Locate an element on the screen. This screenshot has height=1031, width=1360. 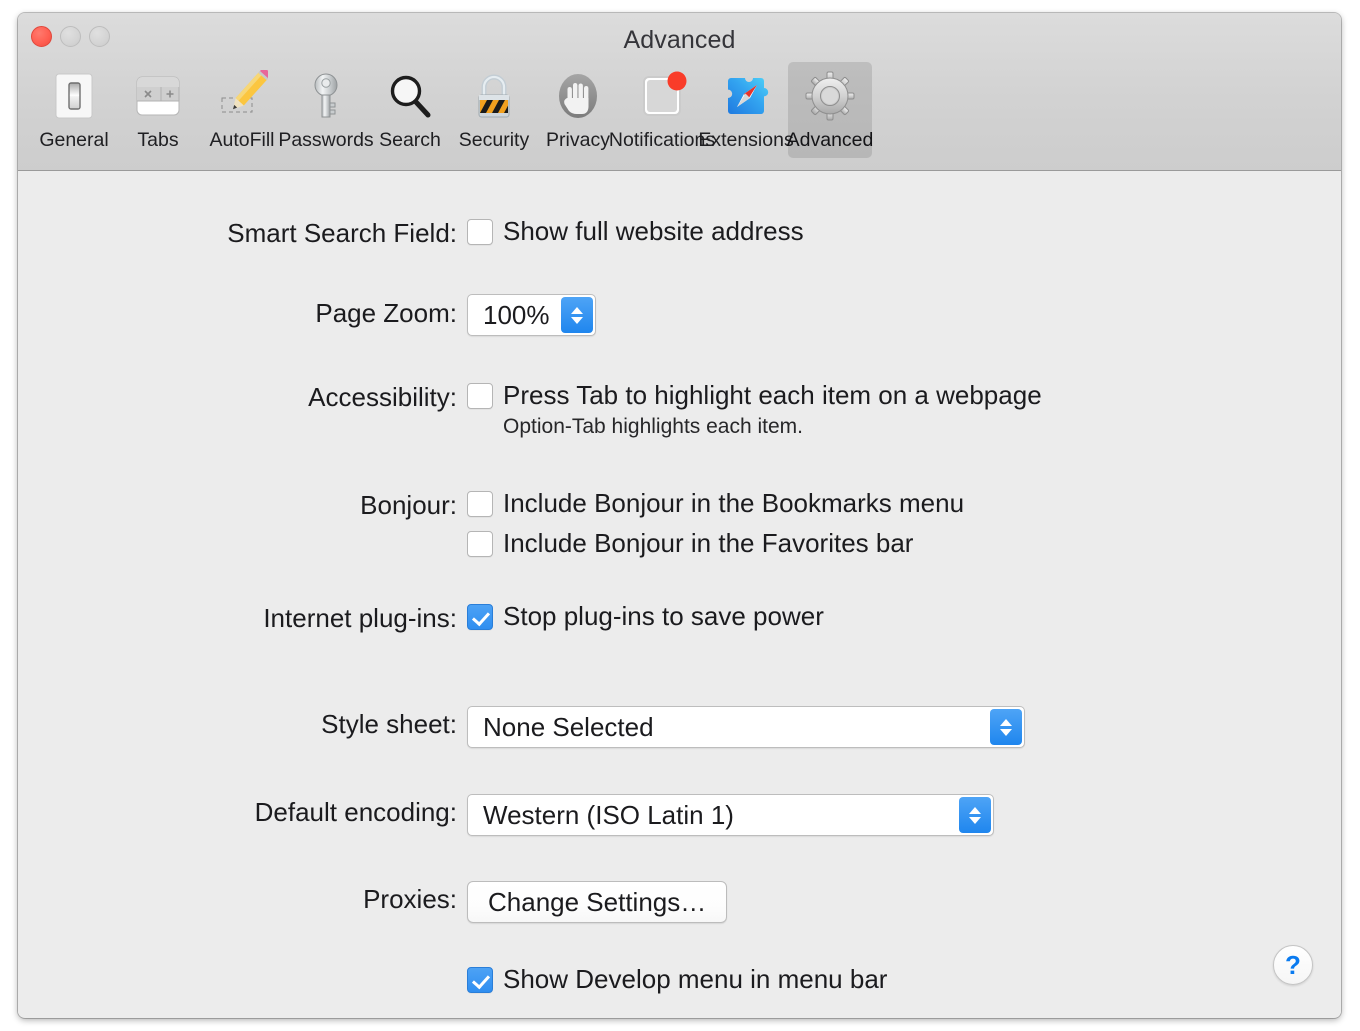
toolbar-item-passwords: Passwords is located at coordinates (326, 110).